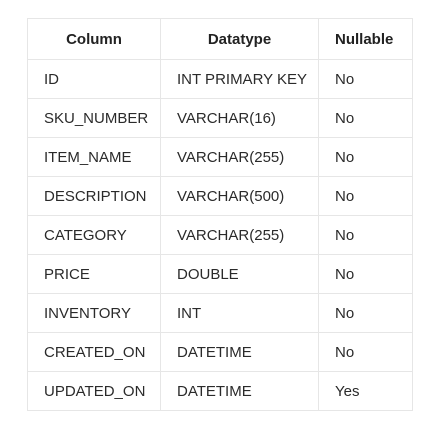 This screenshot has width=439, height=441. I want to click on header-row: Column Datatype Nullable, so click(220, 39).